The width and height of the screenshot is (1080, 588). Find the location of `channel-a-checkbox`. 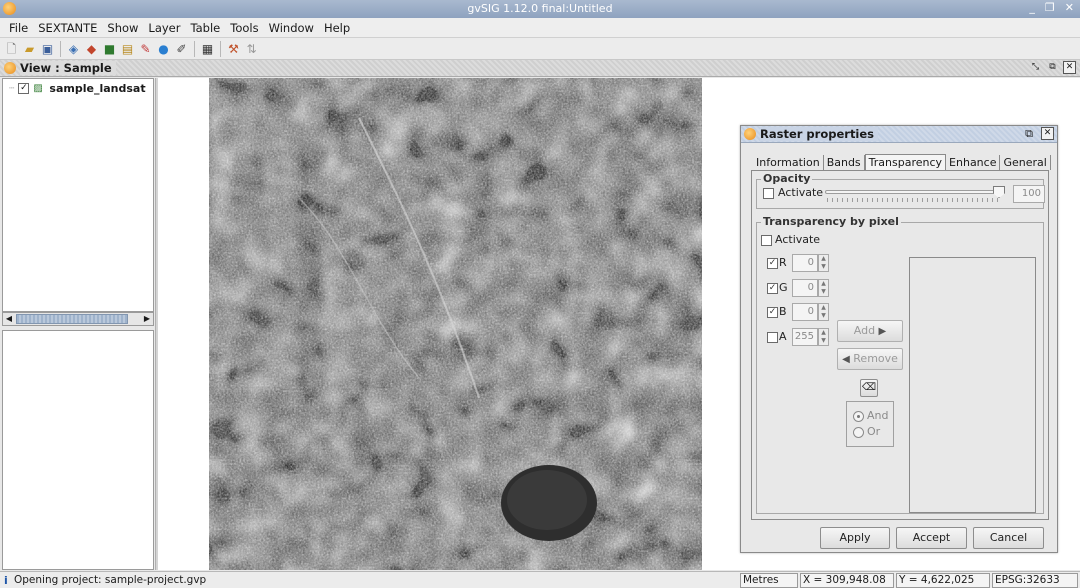

channel-a-checkbox is located at coordinates (772, 337).